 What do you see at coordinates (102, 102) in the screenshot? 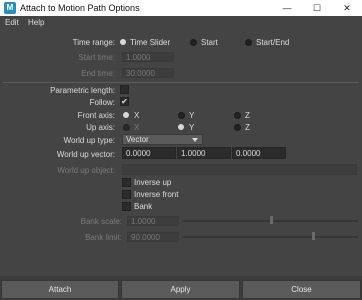
I see `follow-label: Follow:` at bounding box center [102, 102].